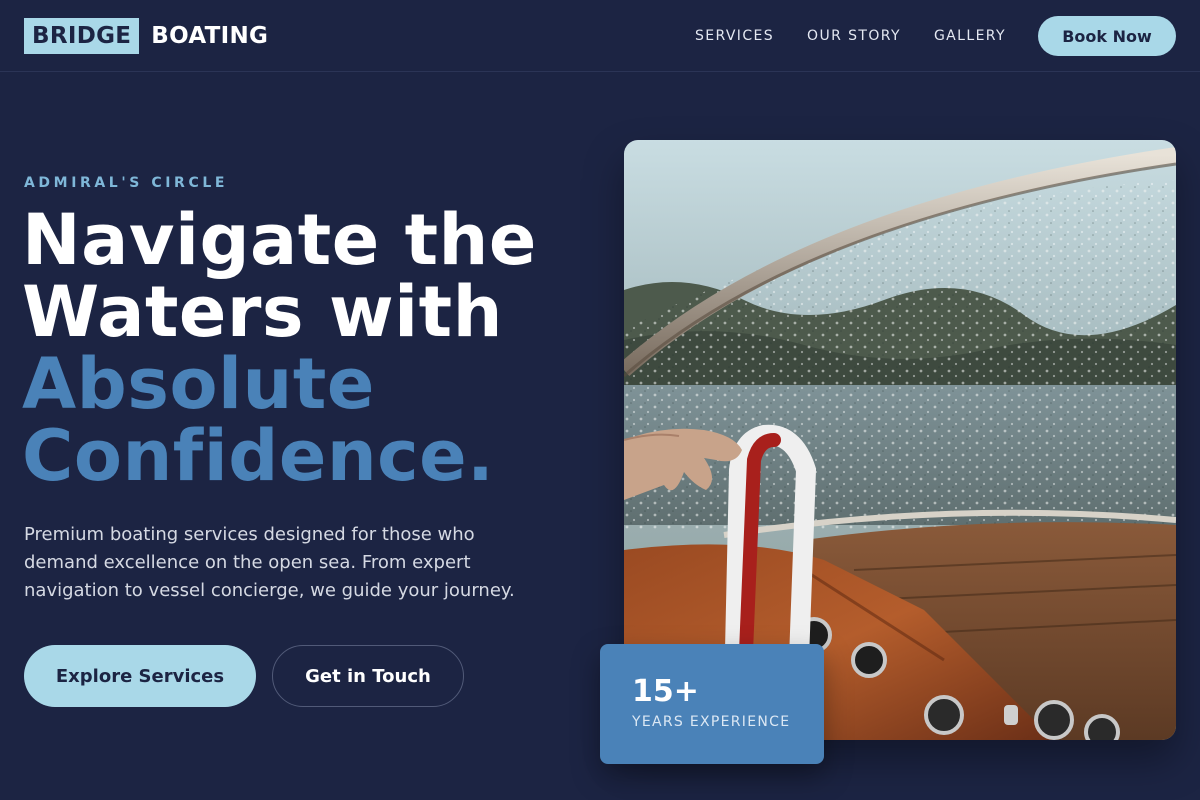 The height and width of the screenshot is (800, 1200). I want to click on nav-link-gallery: GALLERY, so click(970, 36).